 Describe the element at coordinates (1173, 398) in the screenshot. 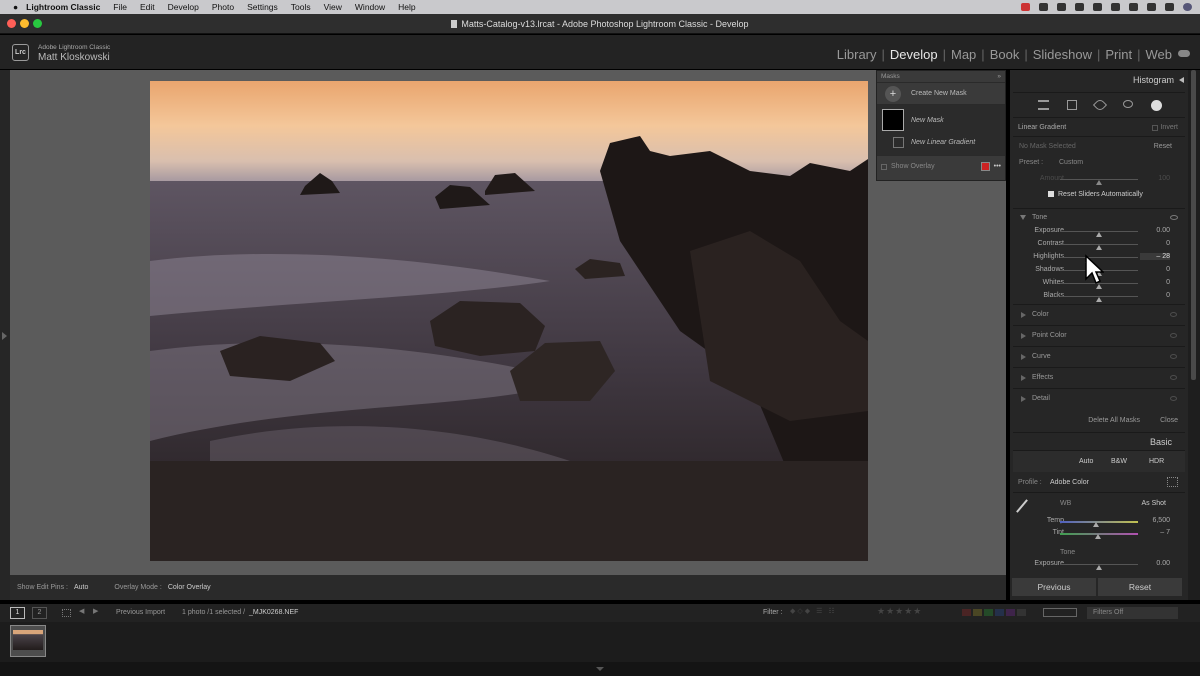

I see `detail-eye-icon` at that location.